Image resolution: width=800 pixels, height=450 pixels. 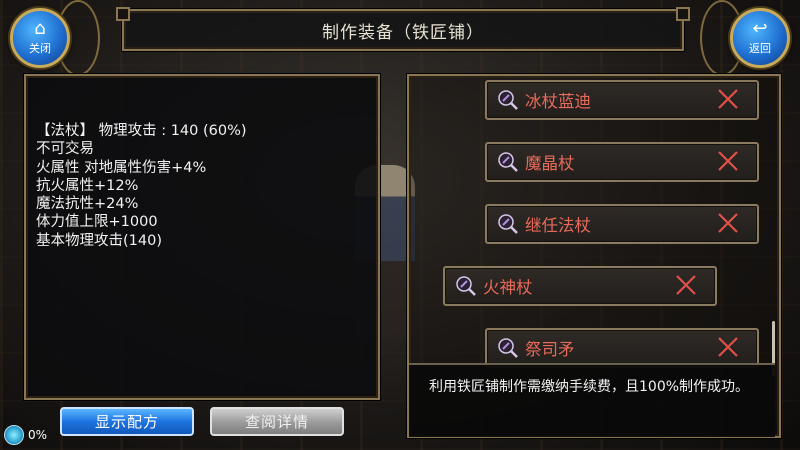 What do you see at coordinates (97, 222) in the screenshot?
I see `item-stat-line: 体力值上限+1000` at bounding box center [97, 222].